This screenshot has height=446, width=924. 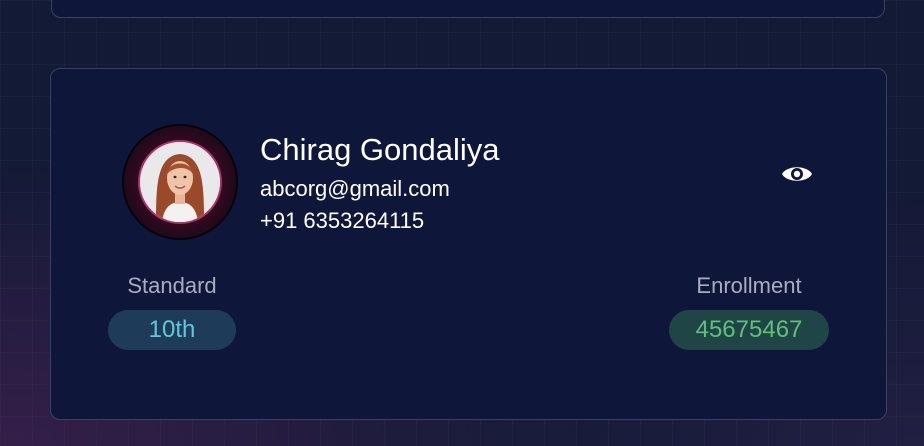 What do you see at coordinates (749, 330) in the screenshot?
I see `enrollment-badge: 45675467` at bounding box center [749, 330].